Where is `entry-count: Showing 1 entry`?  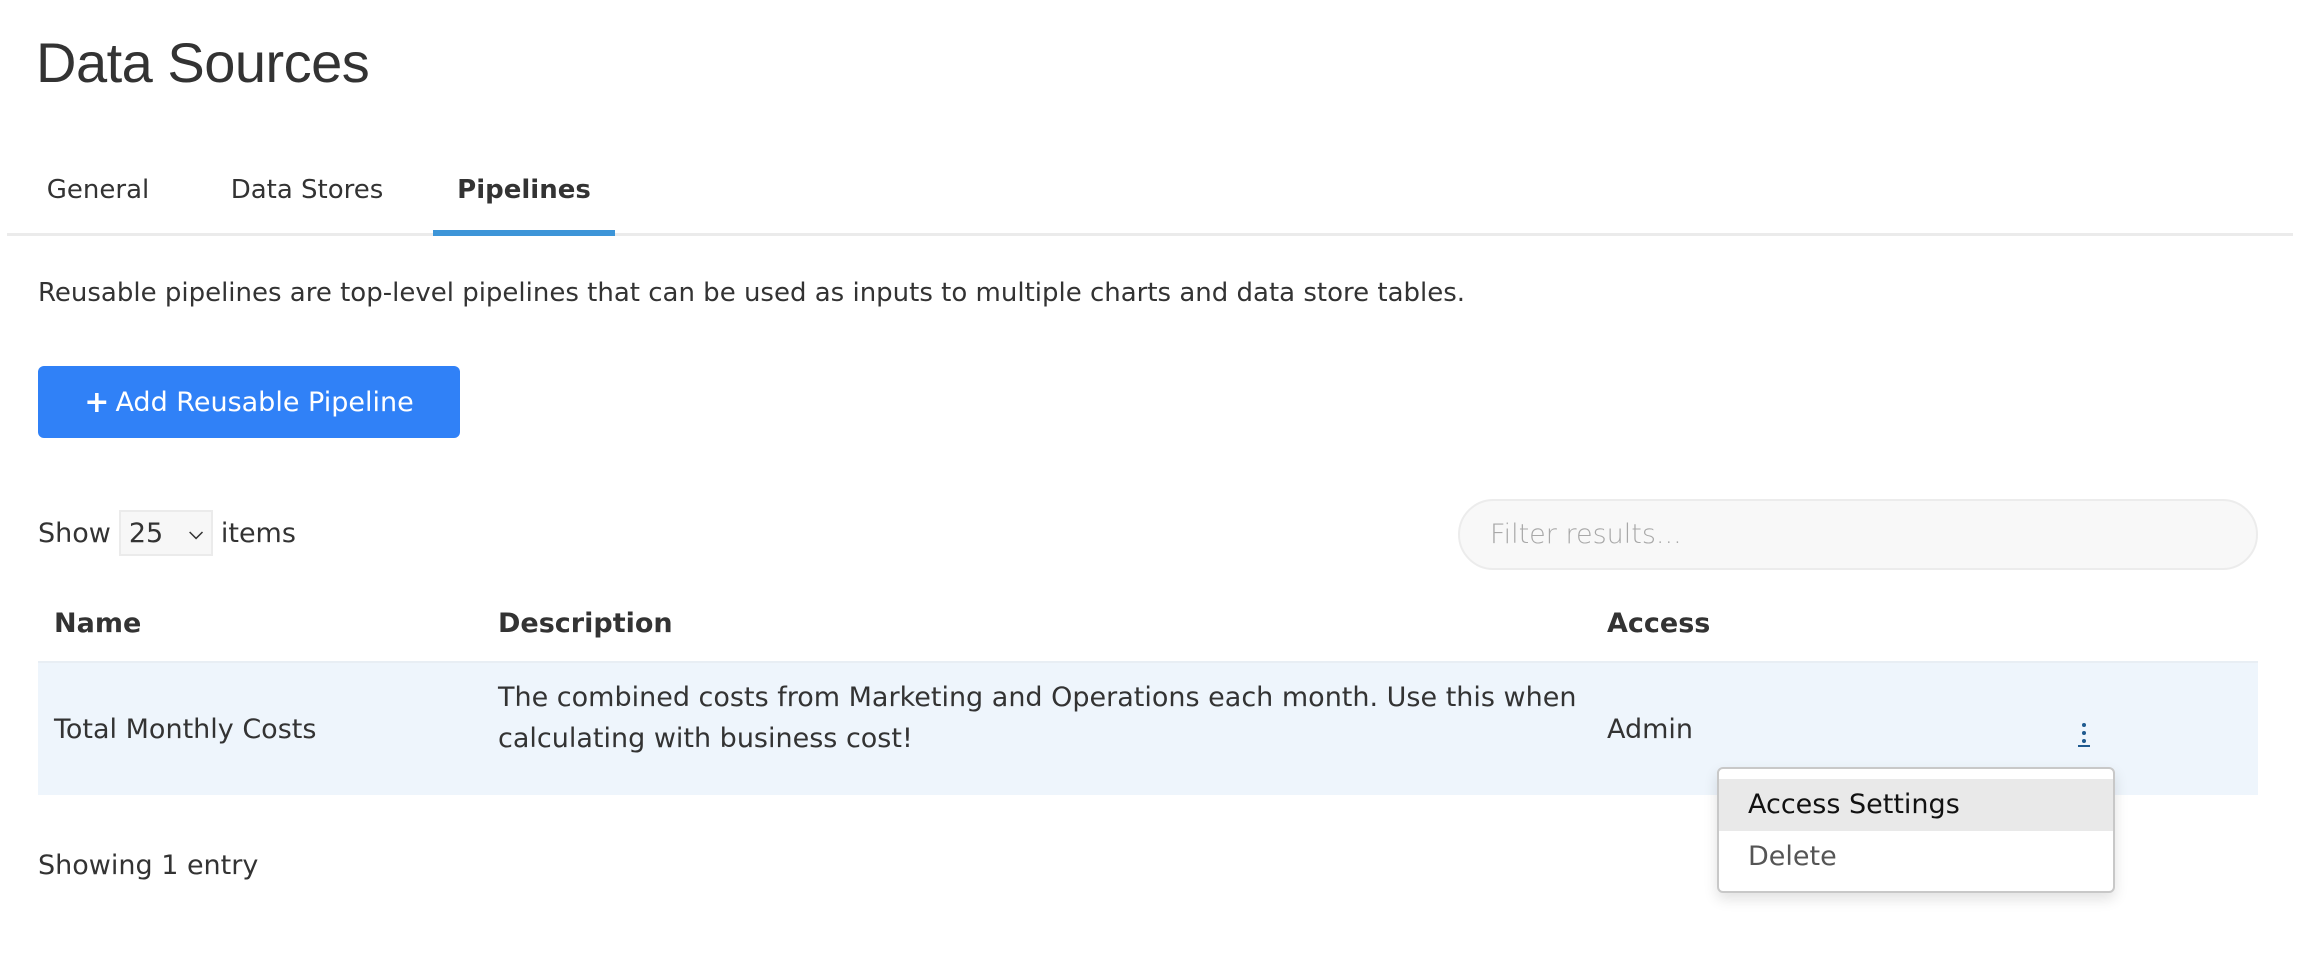 entry-count: Showing 1 entry is located at coordinates (148, 865).